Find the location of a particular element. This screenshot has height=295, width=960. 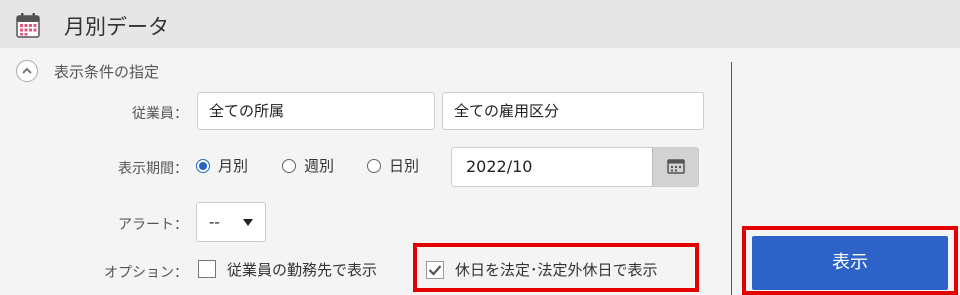

vertical-divider is located at coordinates (731, 178).